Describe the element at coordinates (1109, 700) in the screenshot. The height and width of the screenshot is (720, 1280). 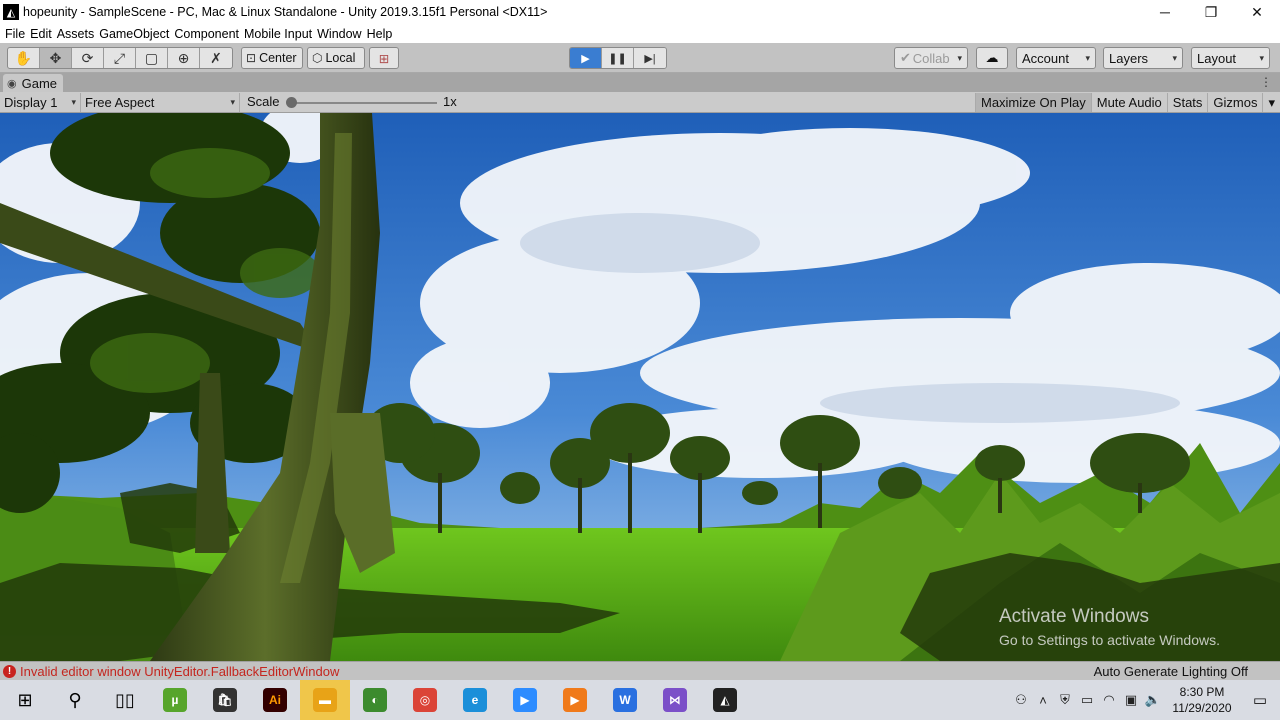
I see `wifi-icon: ◠` at that location.